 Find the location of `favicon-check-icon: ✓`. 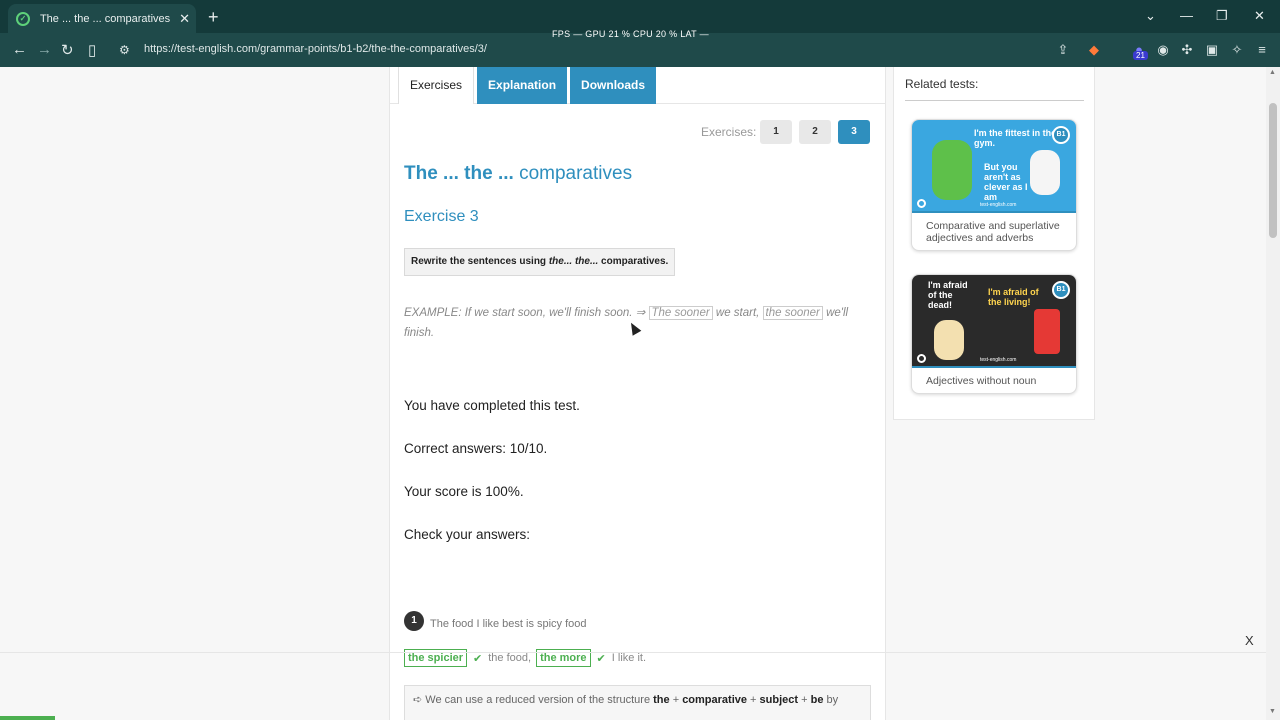

favicon-check-icon: ✓ is located at coordinates (23, 18).